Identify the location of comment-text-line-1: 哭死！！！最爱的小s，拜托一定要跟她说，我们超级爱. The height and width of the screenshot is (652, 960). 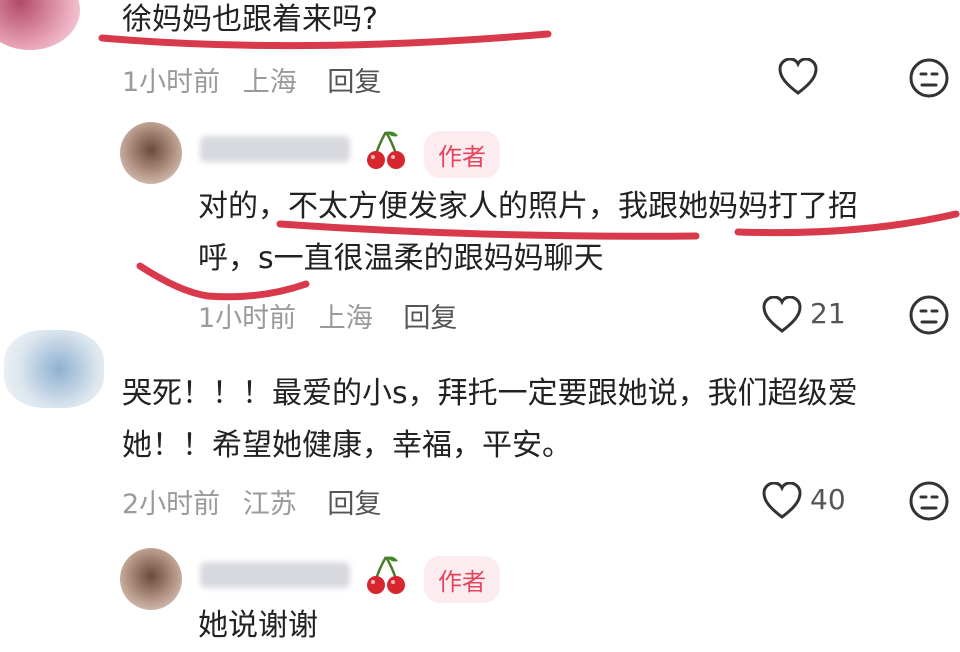
(490, 393).